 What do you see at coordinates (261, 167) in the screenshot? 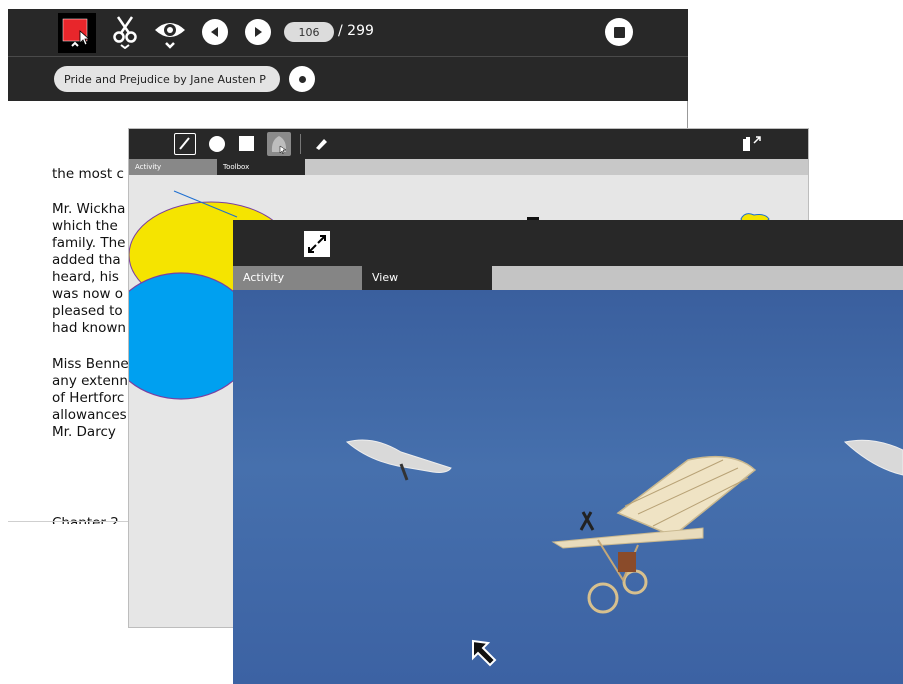
I see `tab-toolbox: Toolbox` at bounding box center [261, 167].